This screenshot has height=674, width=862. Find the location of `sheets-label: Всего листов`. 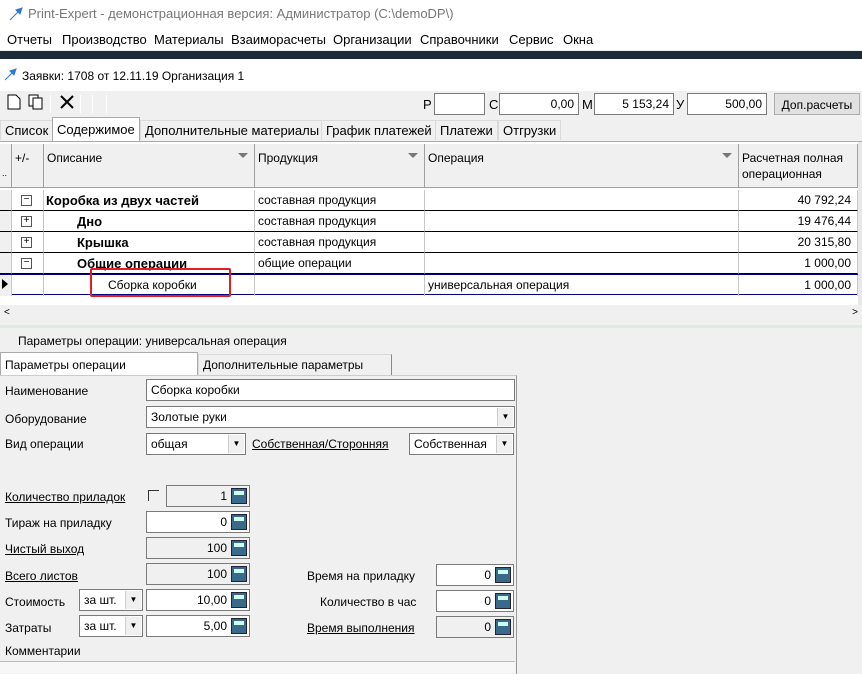

sheets-label: Всего листов is located at coordinates (41, 576).